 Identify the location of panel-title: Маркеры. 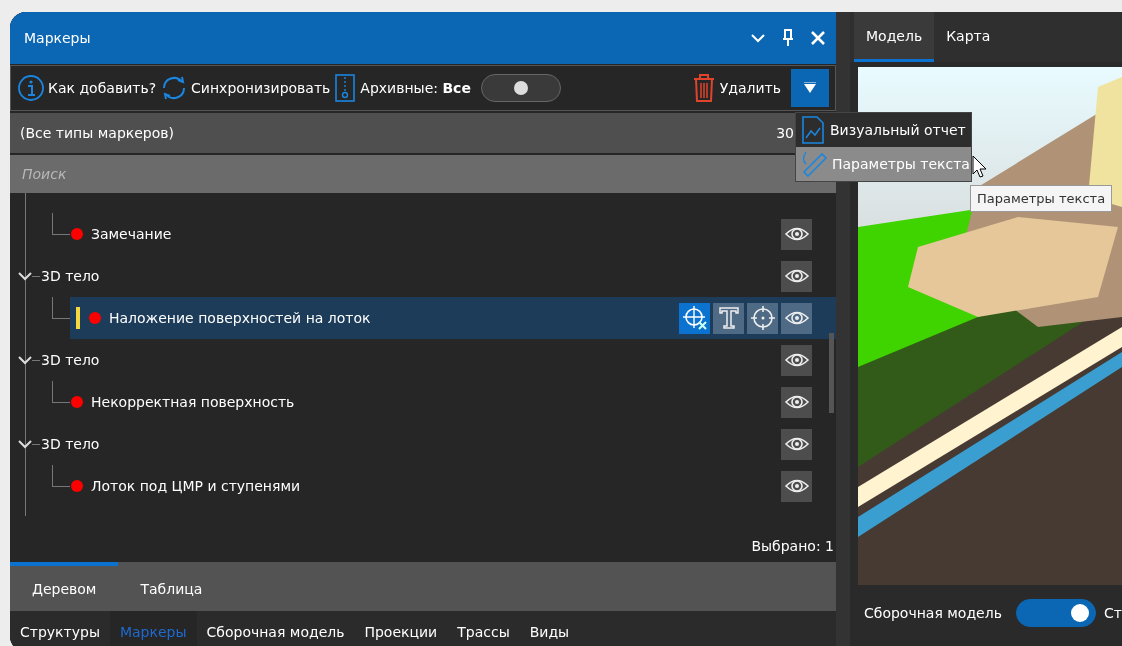
(58, 38).